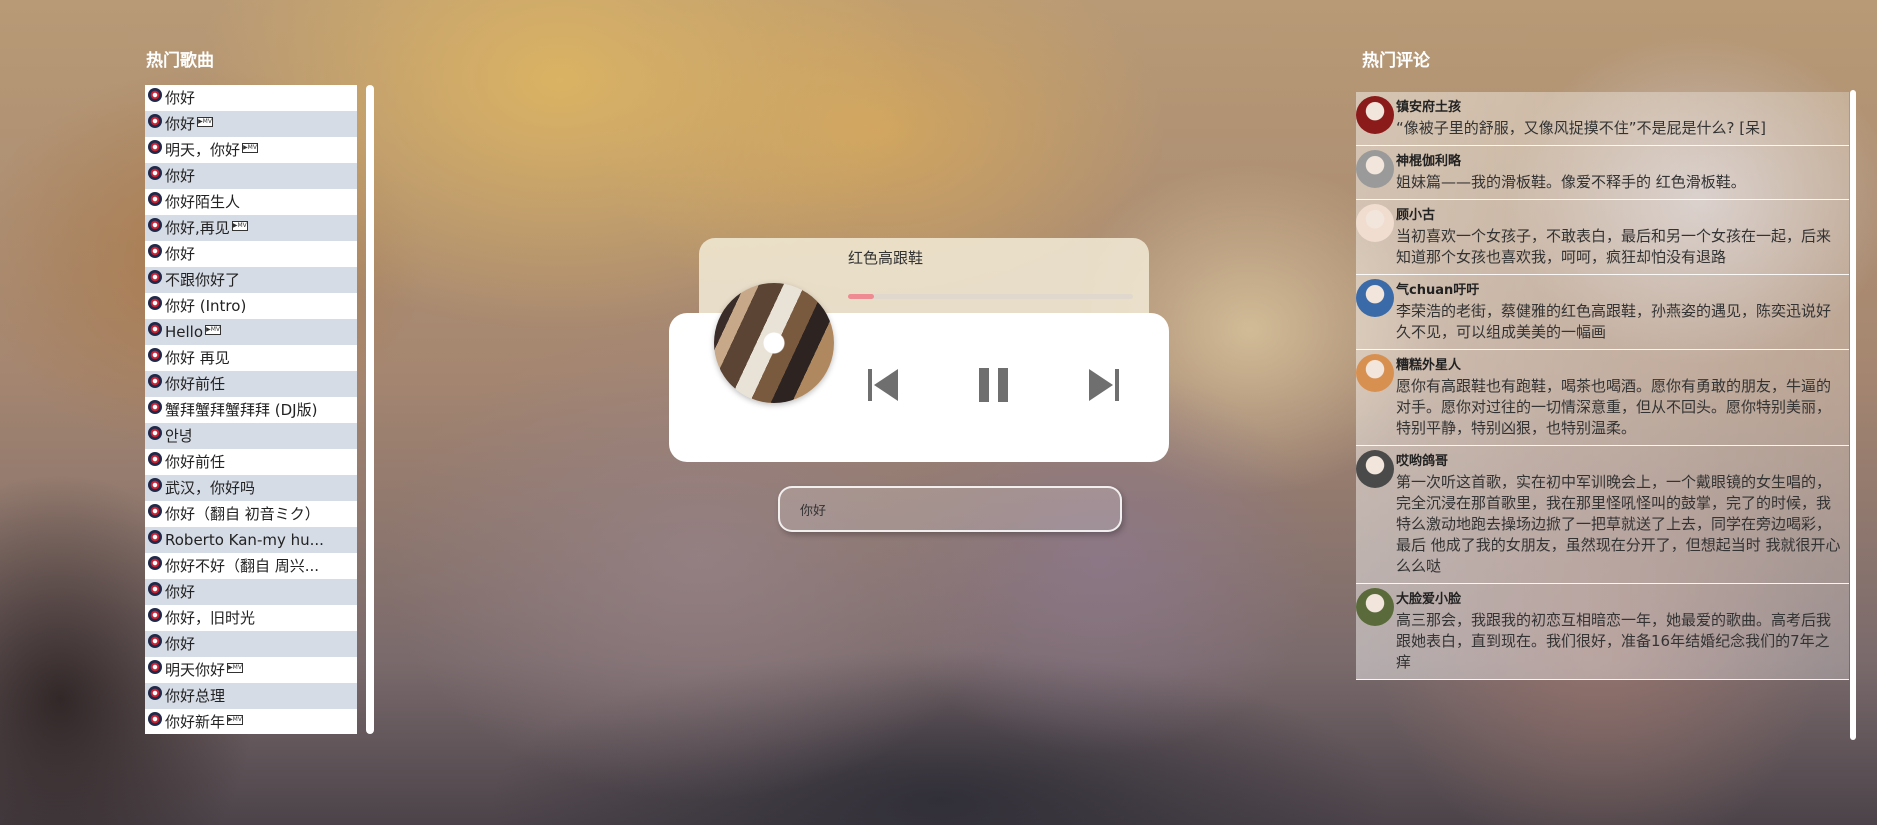 The image size is (1877, 825). I want to click on song-title: 你好，旧时光, so click(210, 618).